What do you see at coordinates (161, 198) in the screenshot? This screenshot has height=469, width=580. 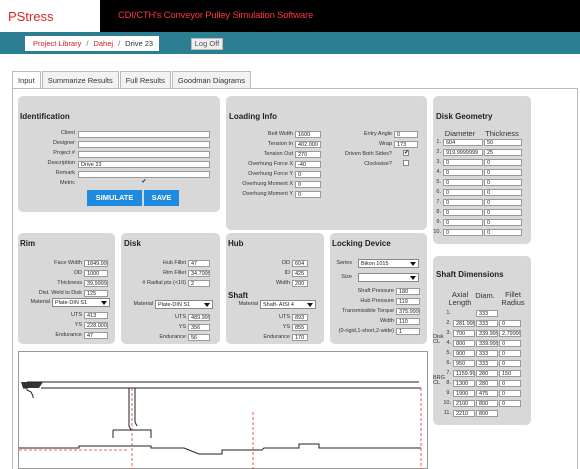 I see `save-button: SAVE` at bounding box center [161, 198].